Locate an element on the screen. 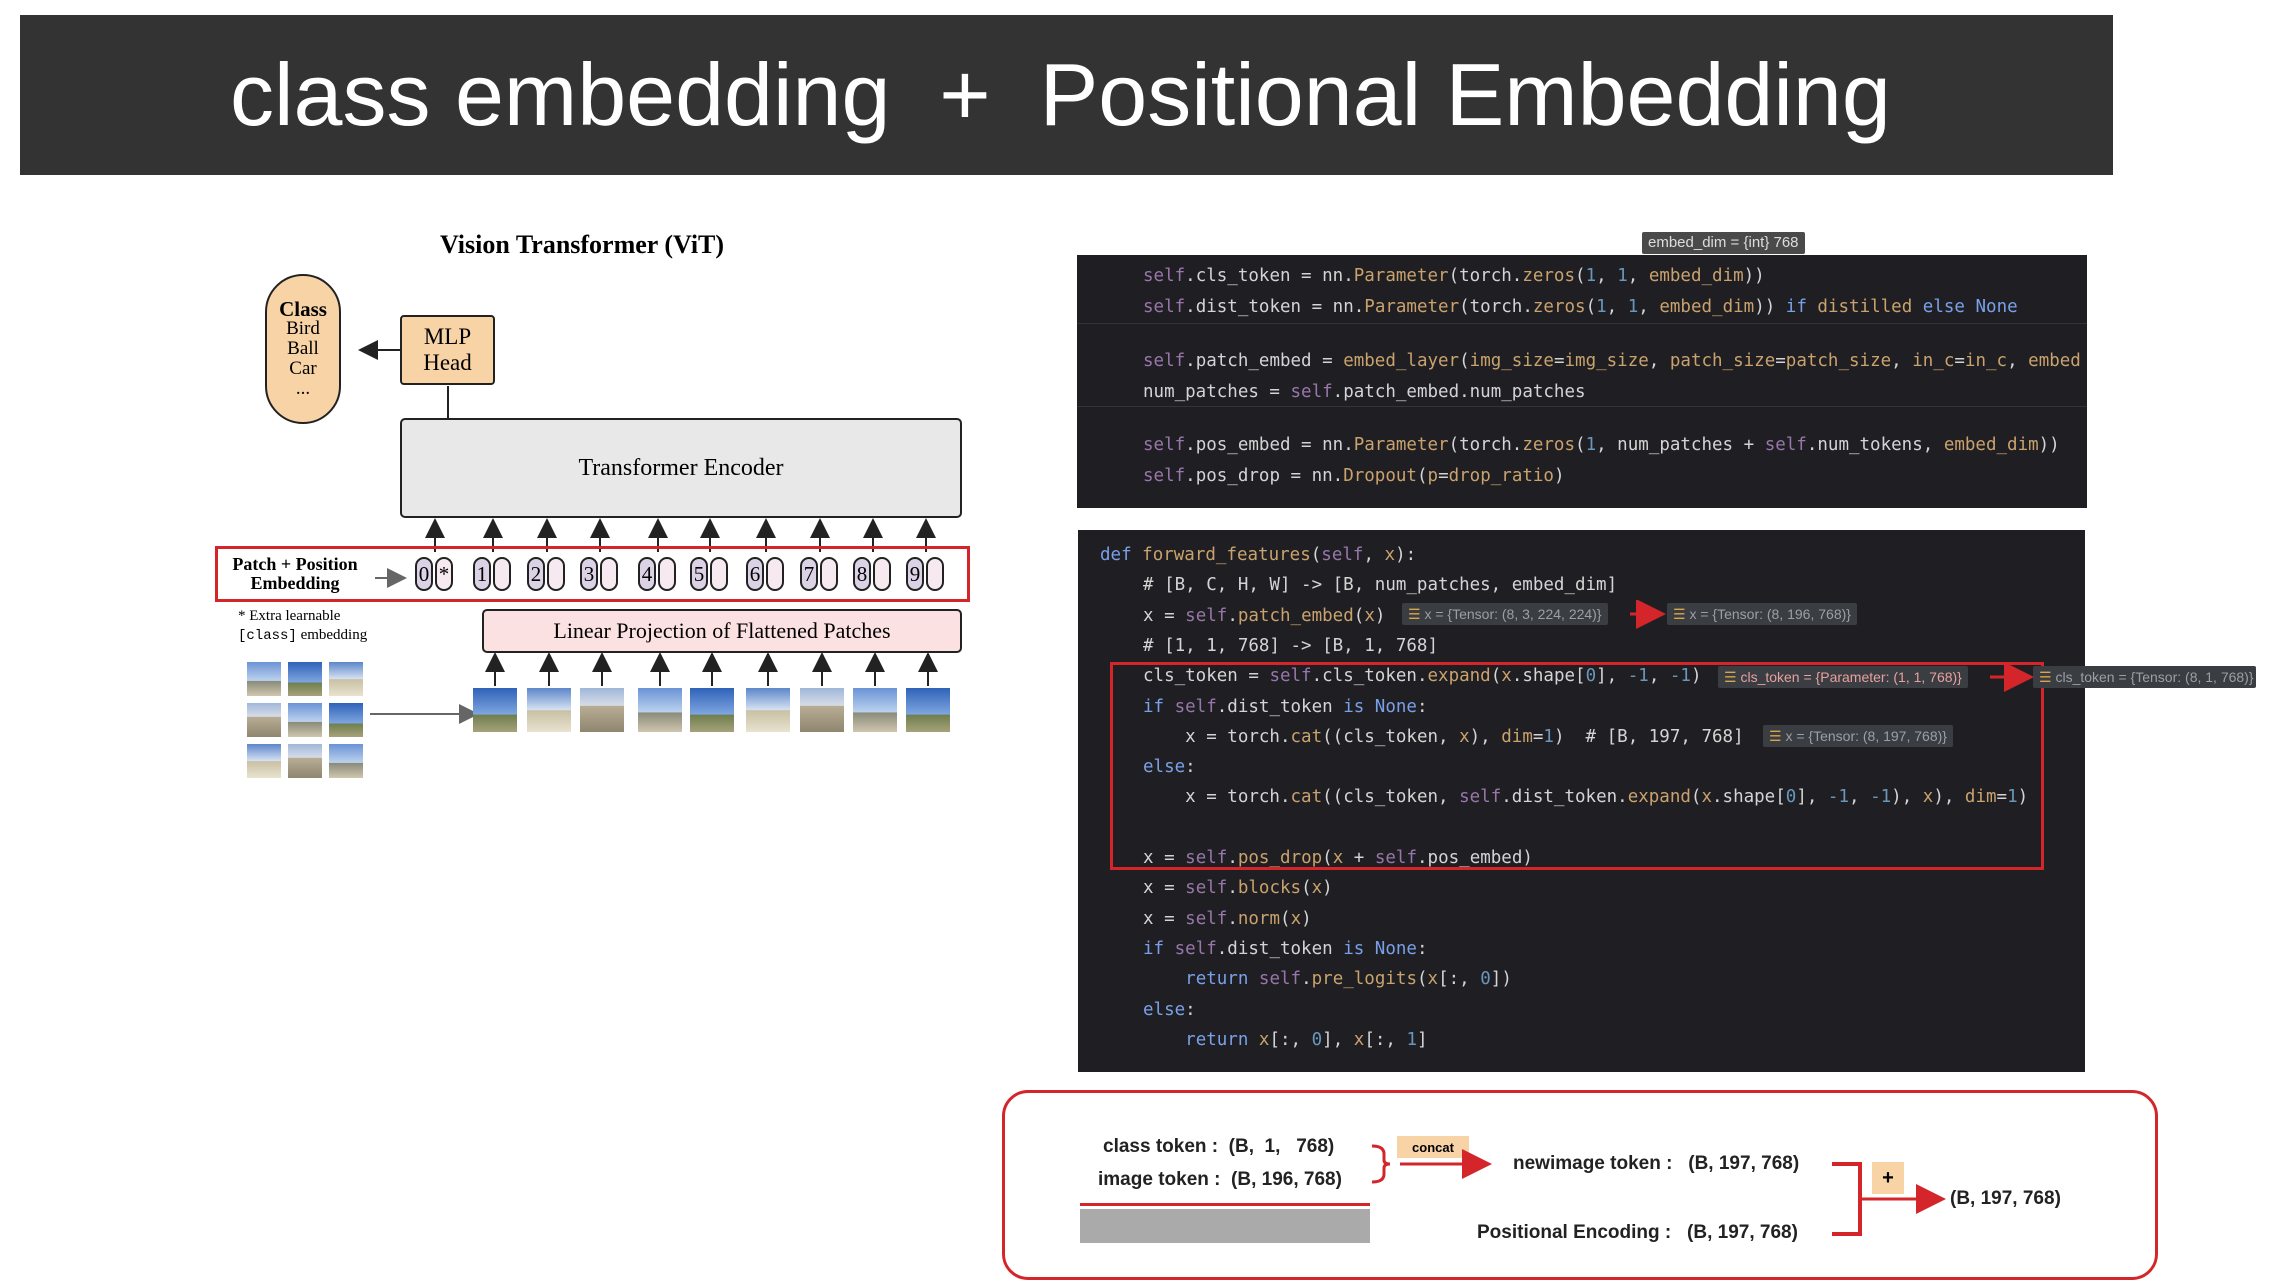 The height and width of the screenshot is (1288, 2272). cls-tensor-debug-hint: ☰ cls_token = {Tensor: (8, 1, 768)} is located at coordinates (2144, 677).